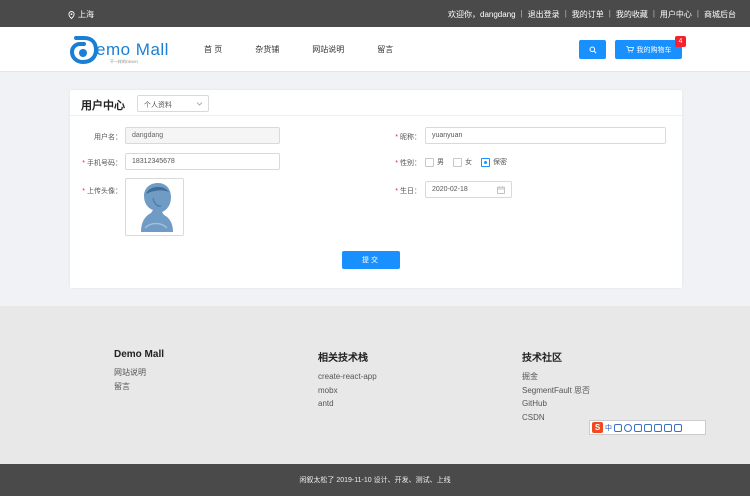 Image resolution: width=750 pixels, height=496 pixels. I want to click on logo: emo Mall 不一样的DEMO, so click(125, 50).